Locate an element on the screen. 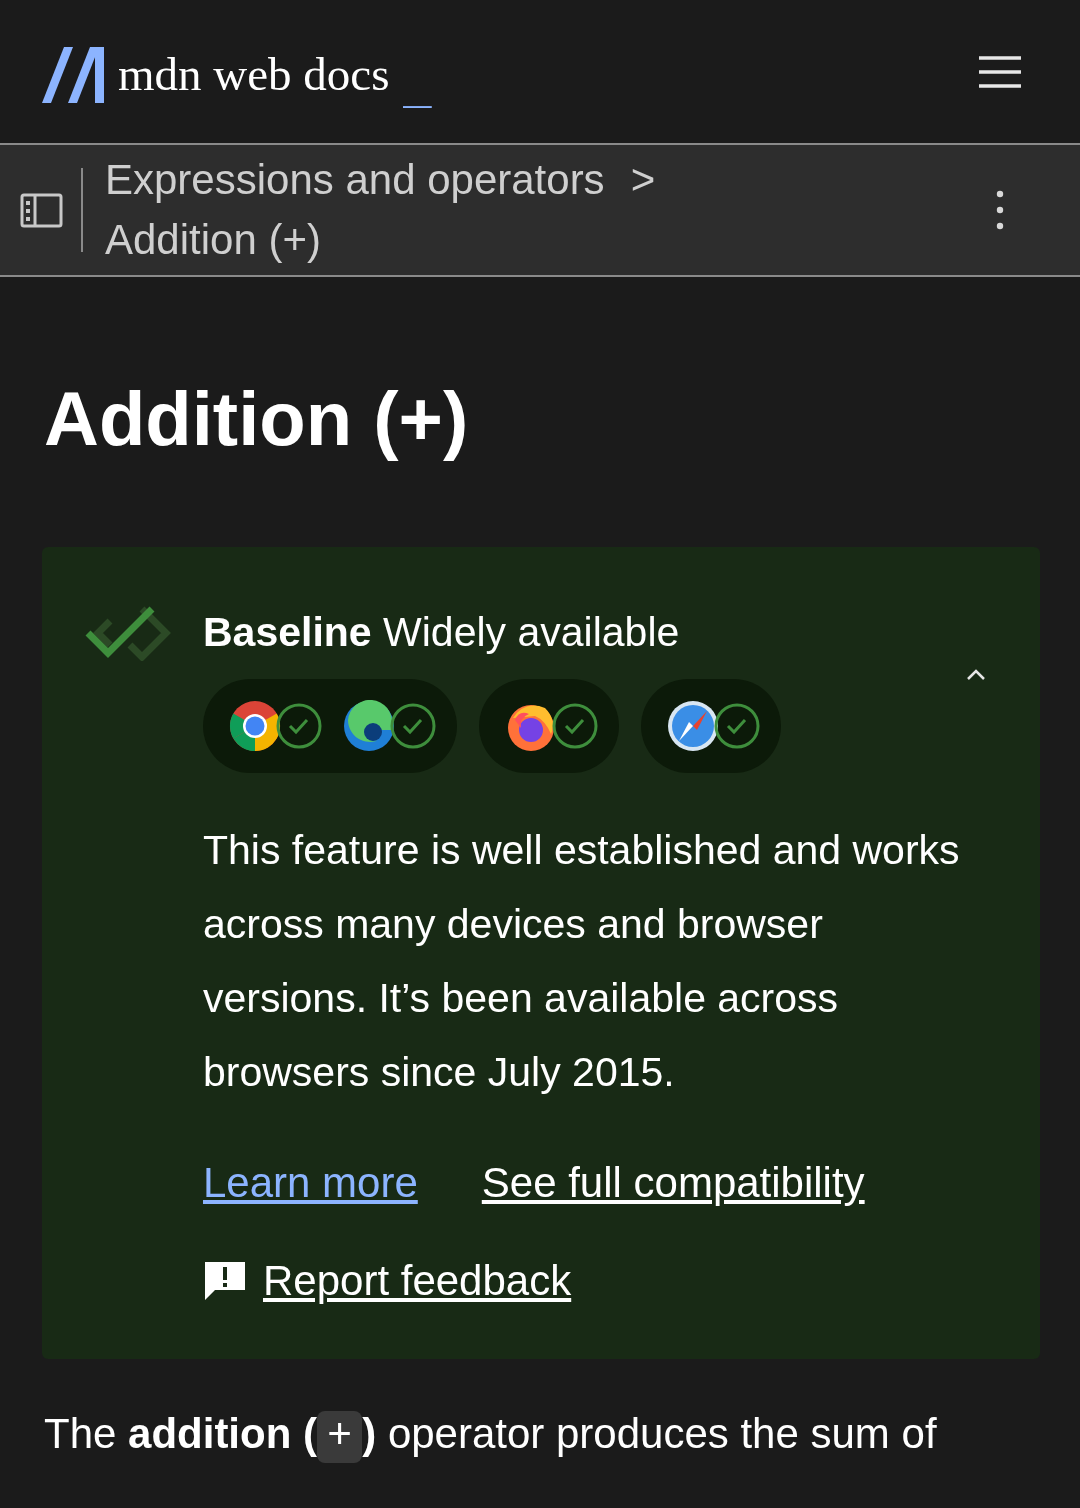 The height and width of the screenshot is (1508, 1080). logo-text: mdn web docs is located at coordinates (254, 74).